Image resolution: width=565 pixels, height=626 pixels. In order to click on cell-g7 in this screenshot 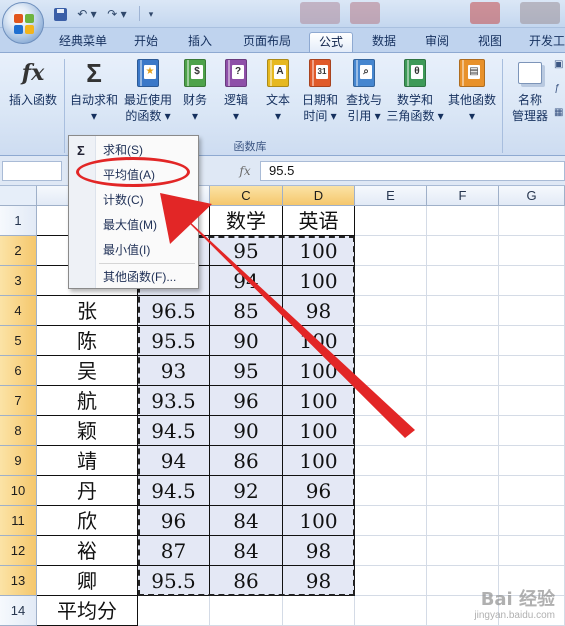, I will do `click(532, 401)`.